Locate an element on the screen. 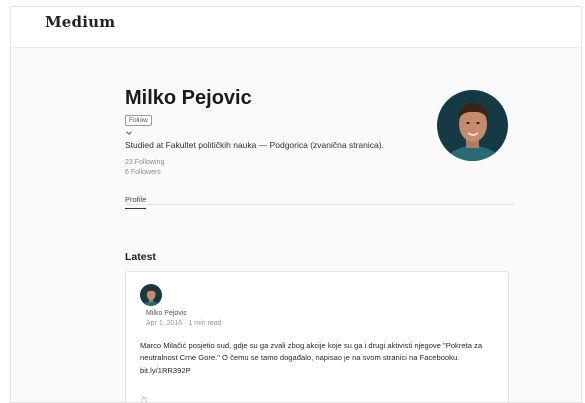 The height and width of the screenshot is (403, 585). avatar is located at coordinates (472, 125).